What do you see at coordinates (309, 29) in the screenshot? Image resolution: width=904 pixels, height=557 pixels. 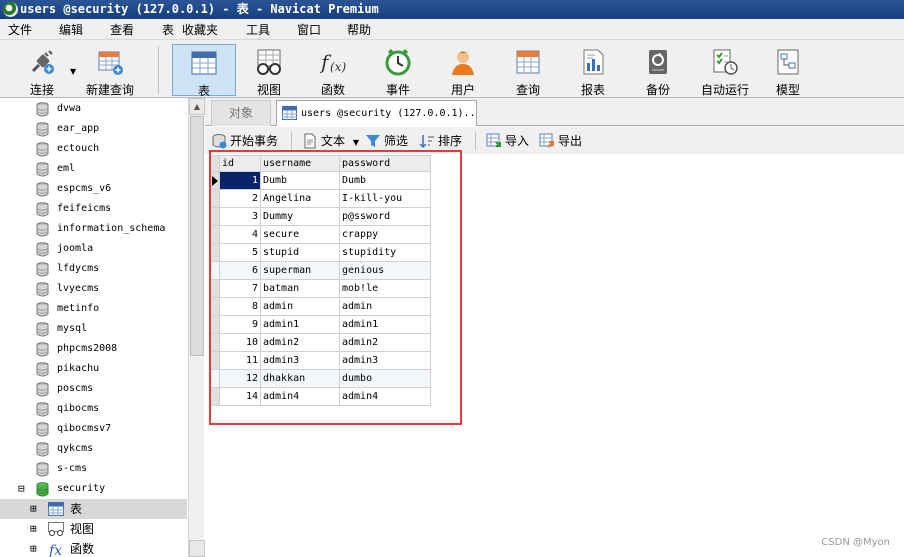 I see `menu-window: 窗口` at bounding box center [309, 29].